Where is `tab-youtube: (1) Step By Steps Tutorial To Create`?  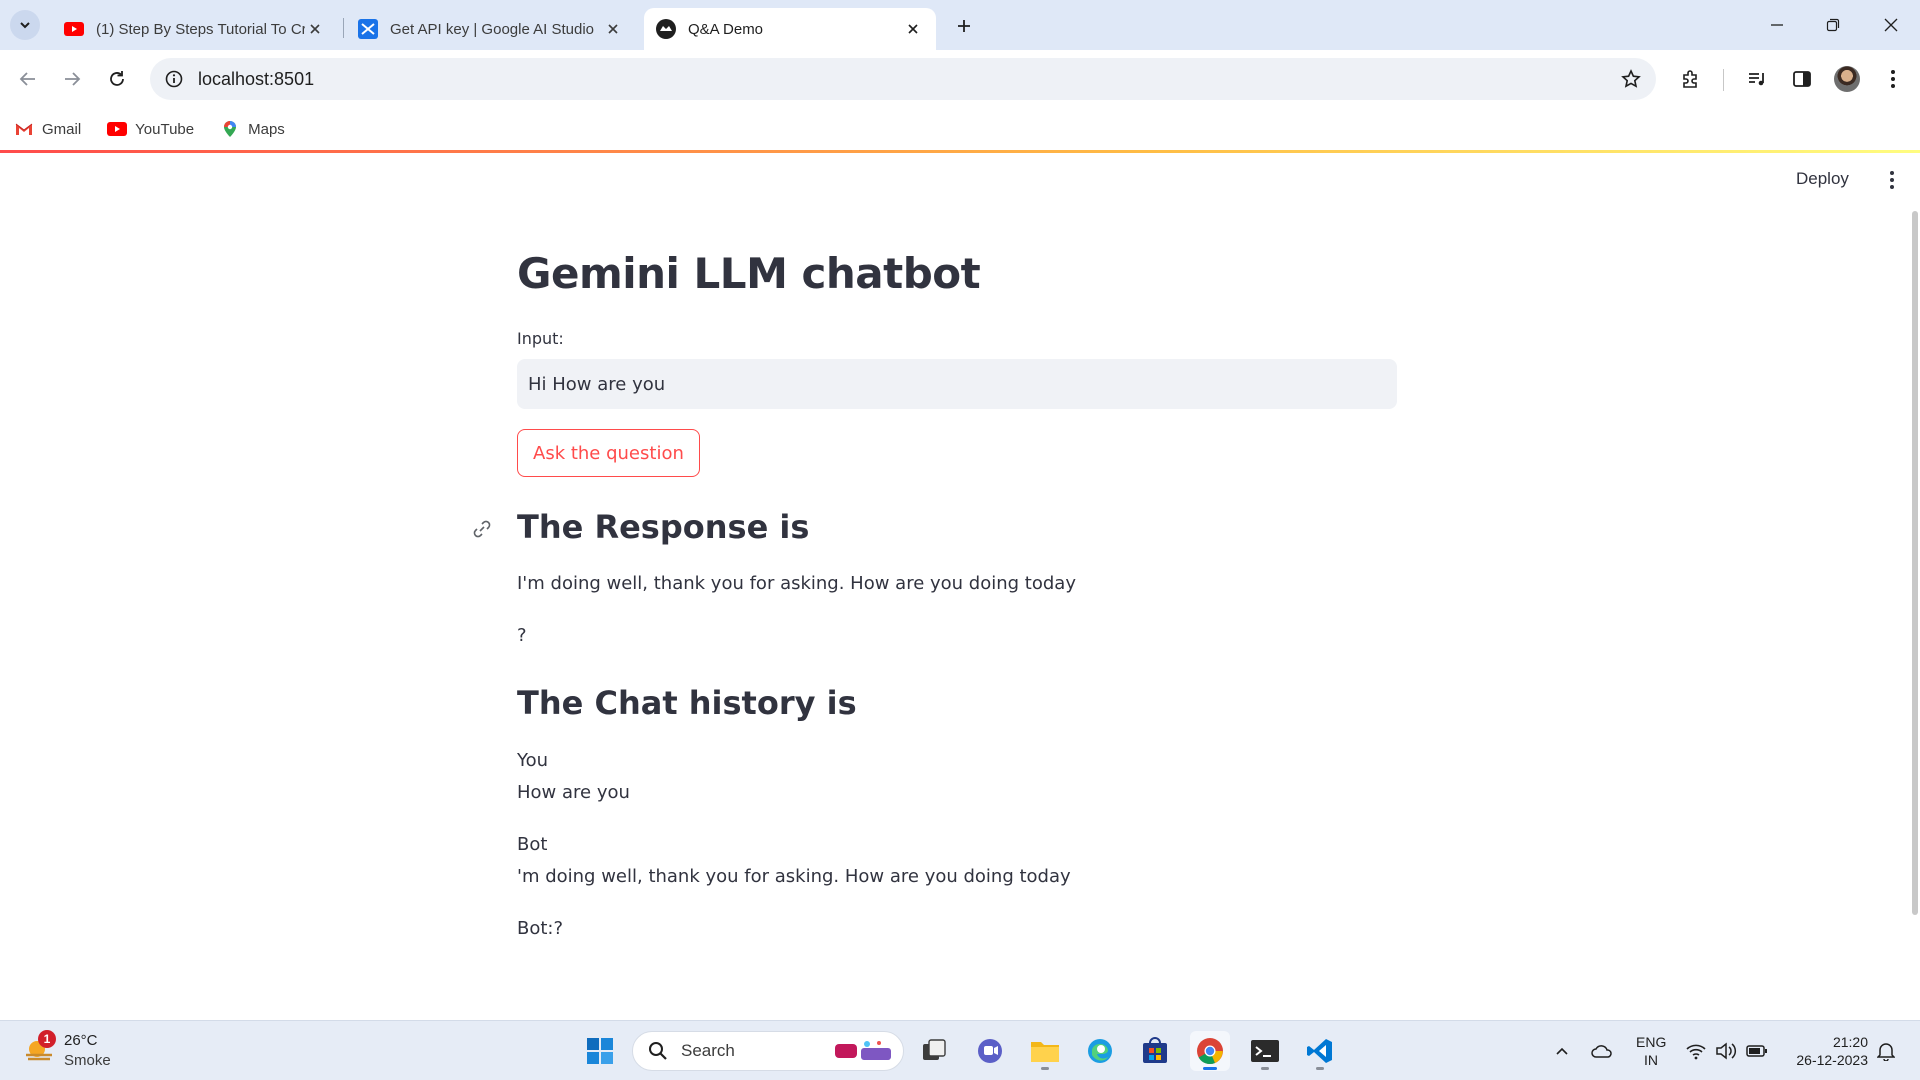
tab-youtube: (1) Step By Steps Tutorial To Create is located at coordinates (195, 29).